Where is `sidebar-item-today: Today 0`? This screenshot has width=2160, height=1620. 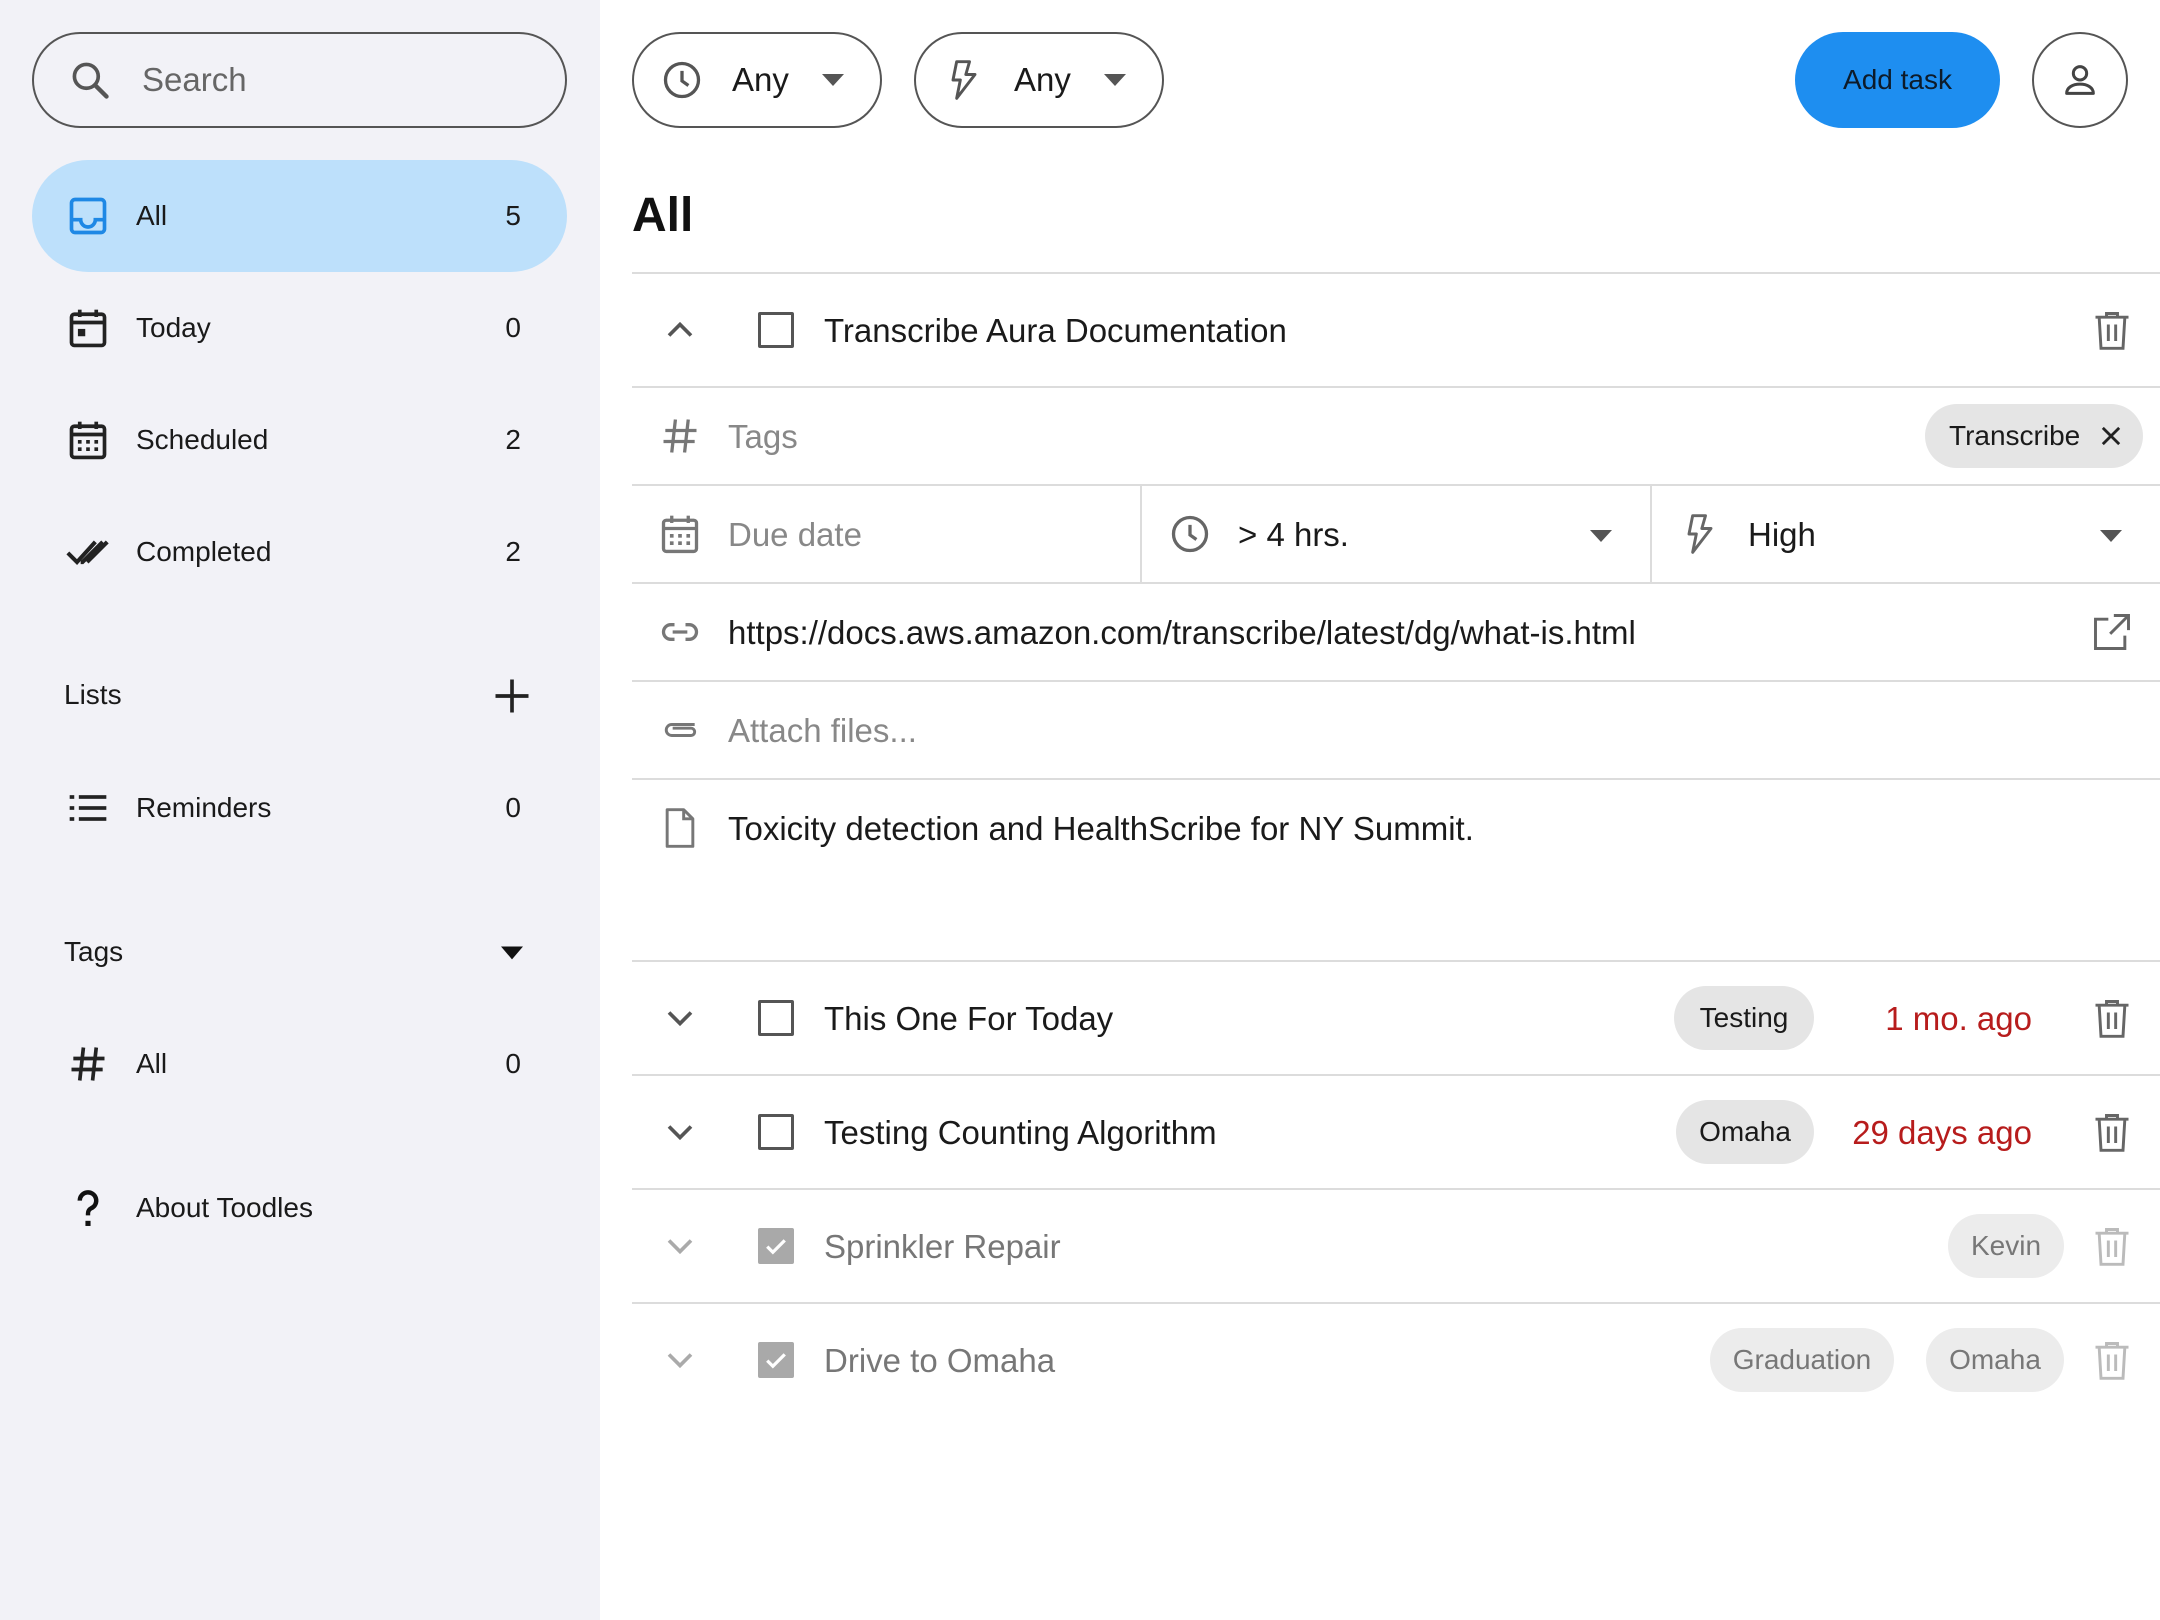 sidebar-item-today: Today 0 is located at coordinates (299, 328).